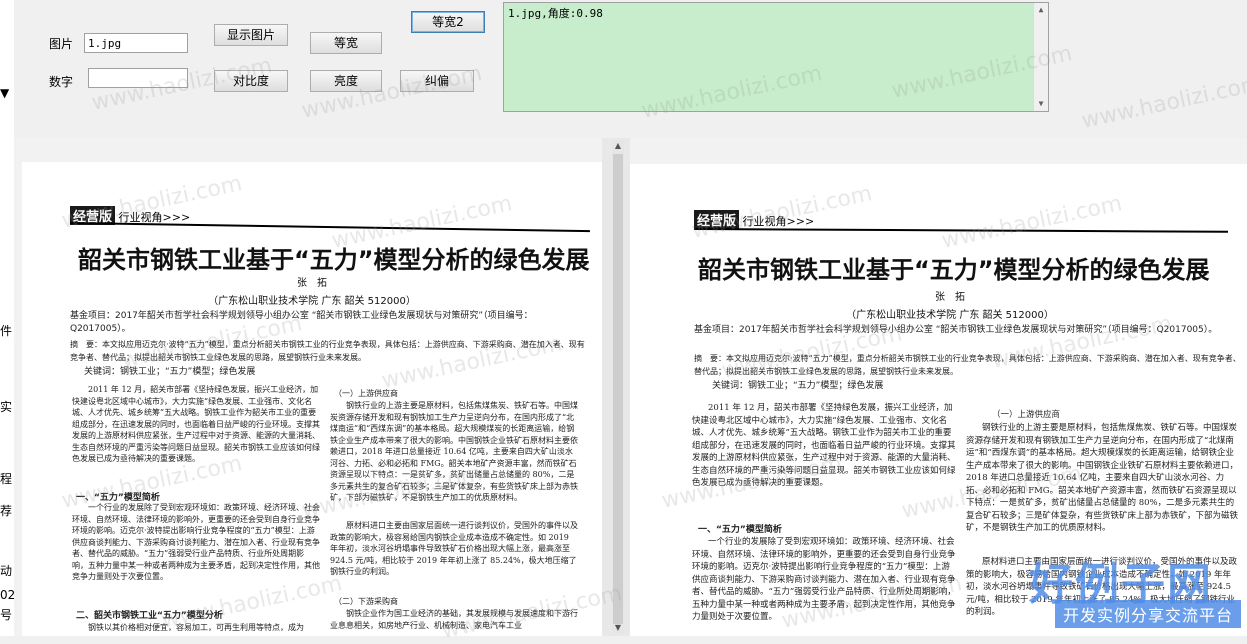  What do you see at coordinates (138, 78) in the screenshot?
I see `number-input` at bounding box center [138, 78].